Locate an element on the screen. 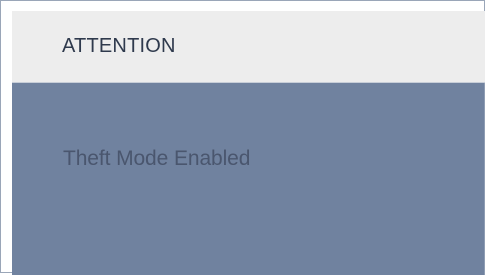 The image size is (487, 275). status-message: Theft Mode Enabled is located at coordinates (157, 158).